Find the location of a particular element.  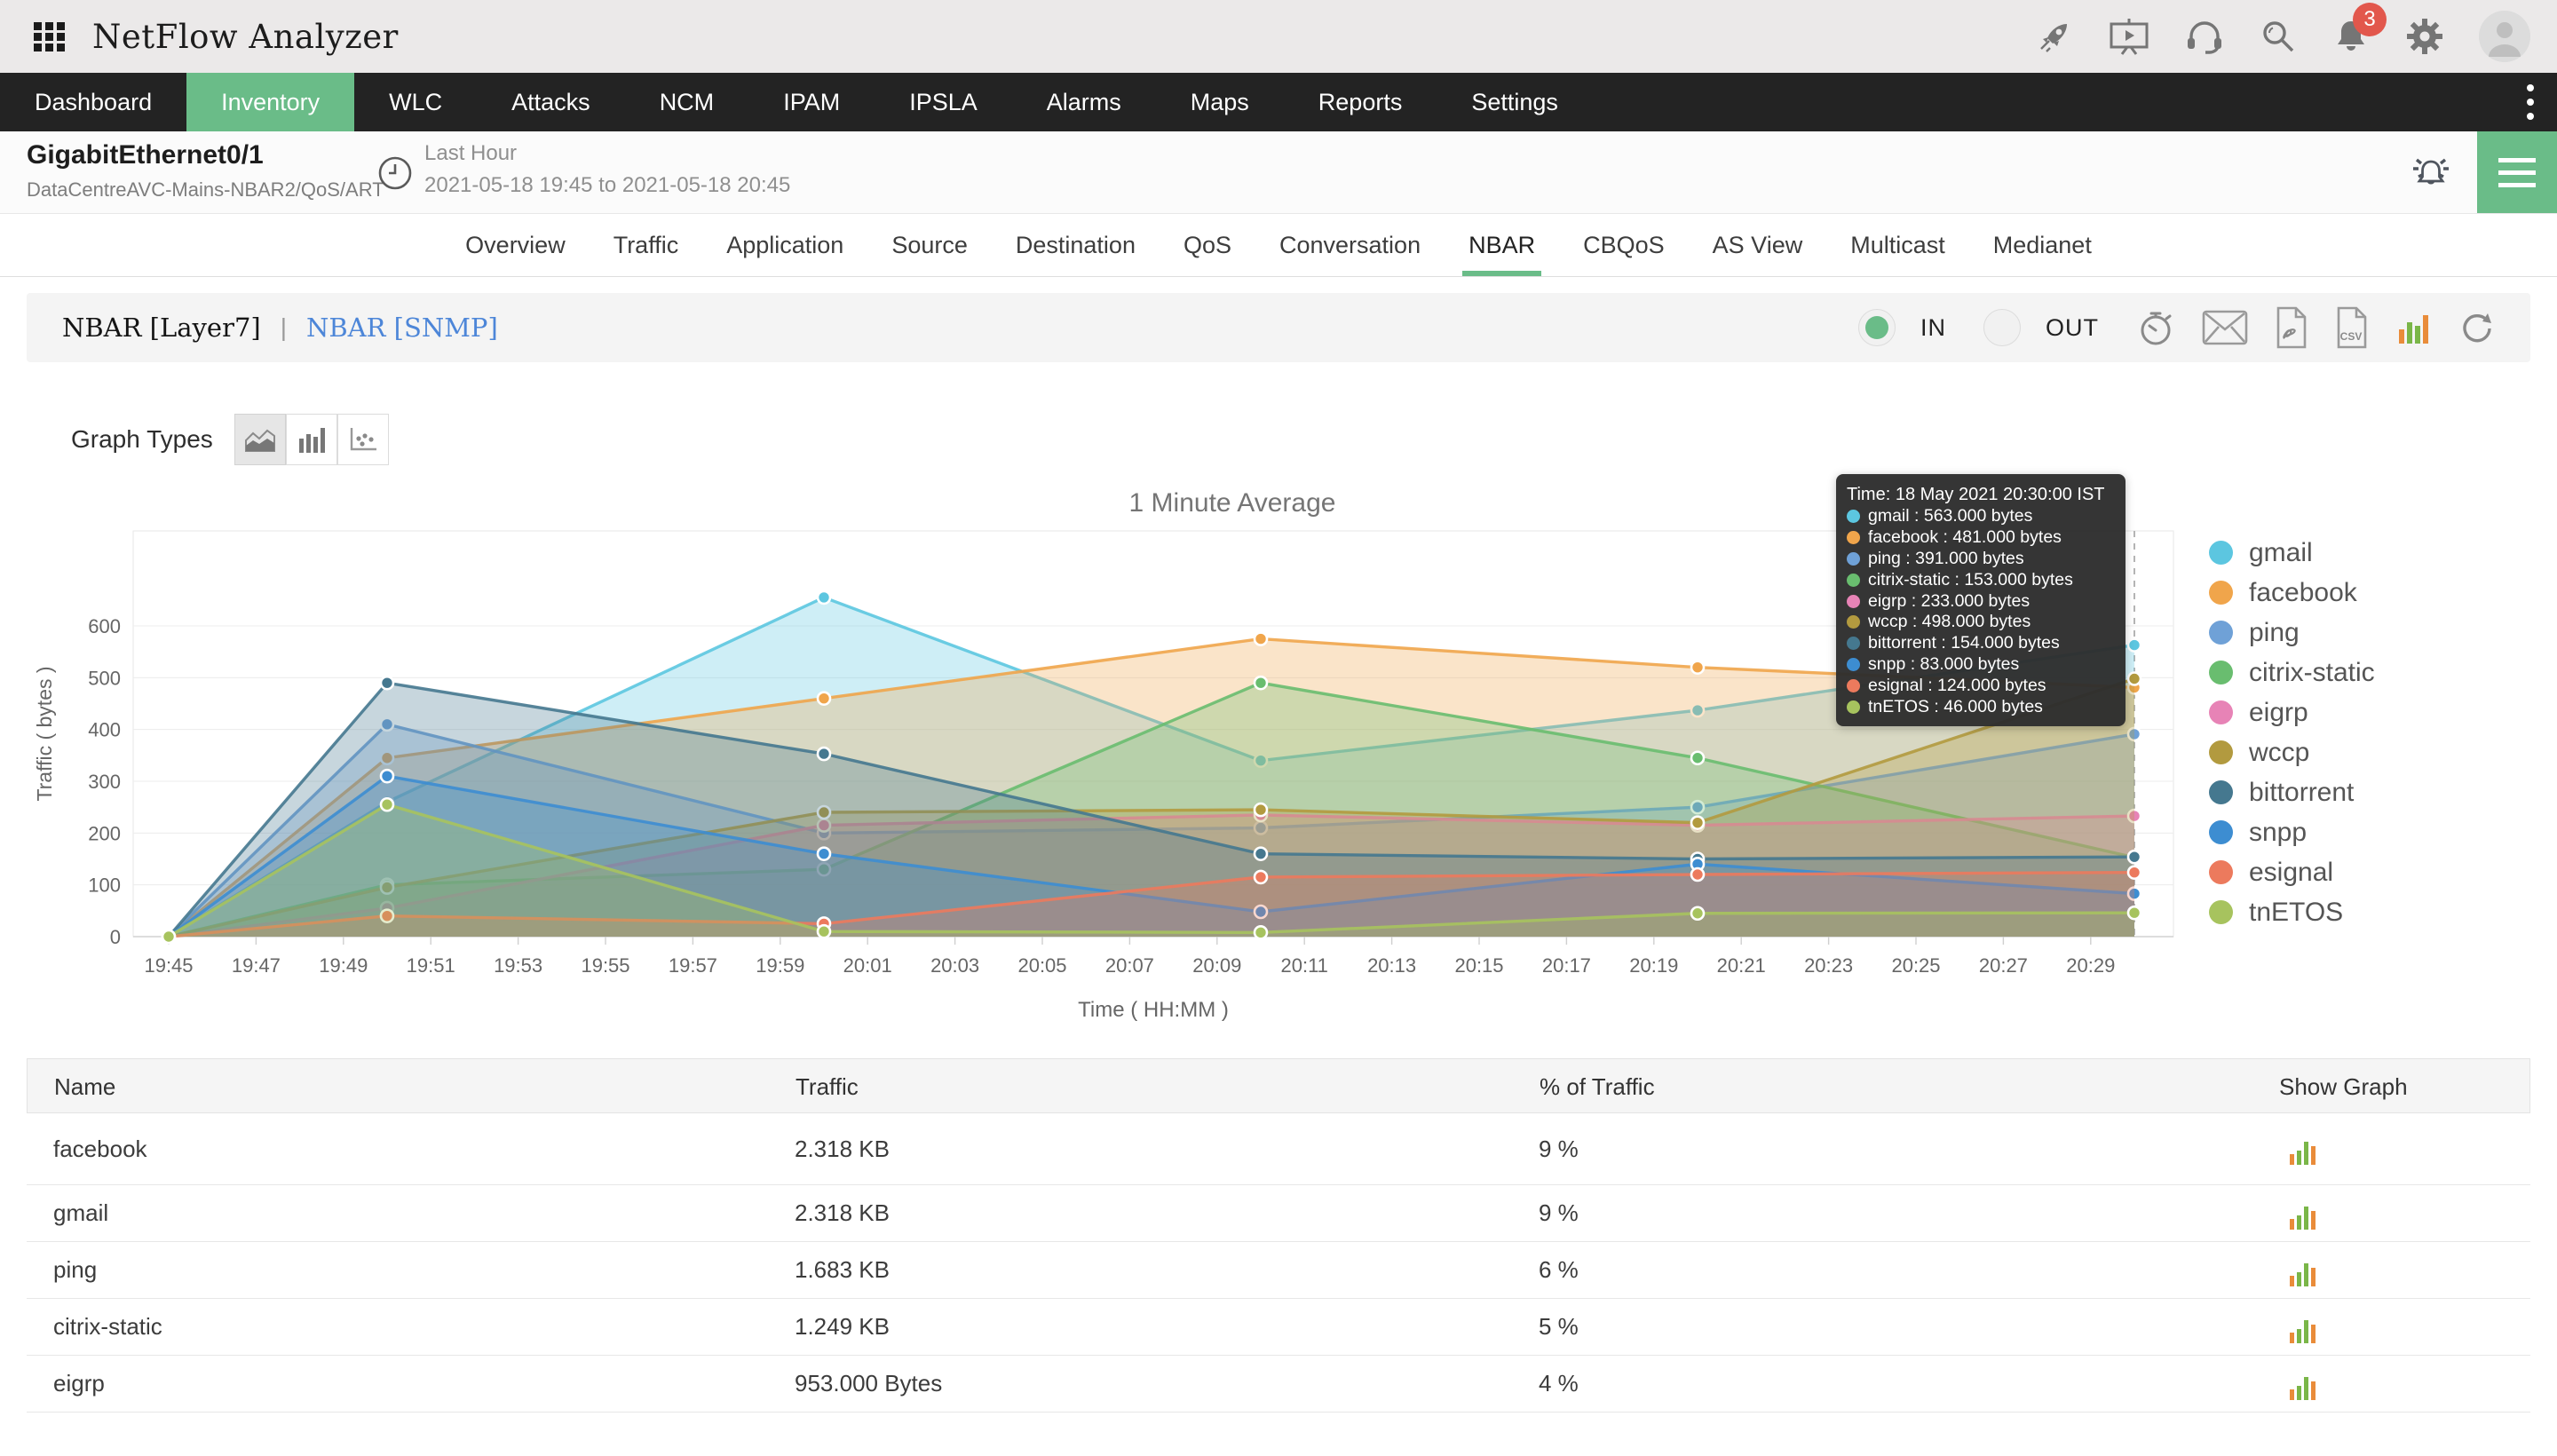

tooltip-row-gmail: gmail : 563.000 bytes is located at coordinates (1981, 516).